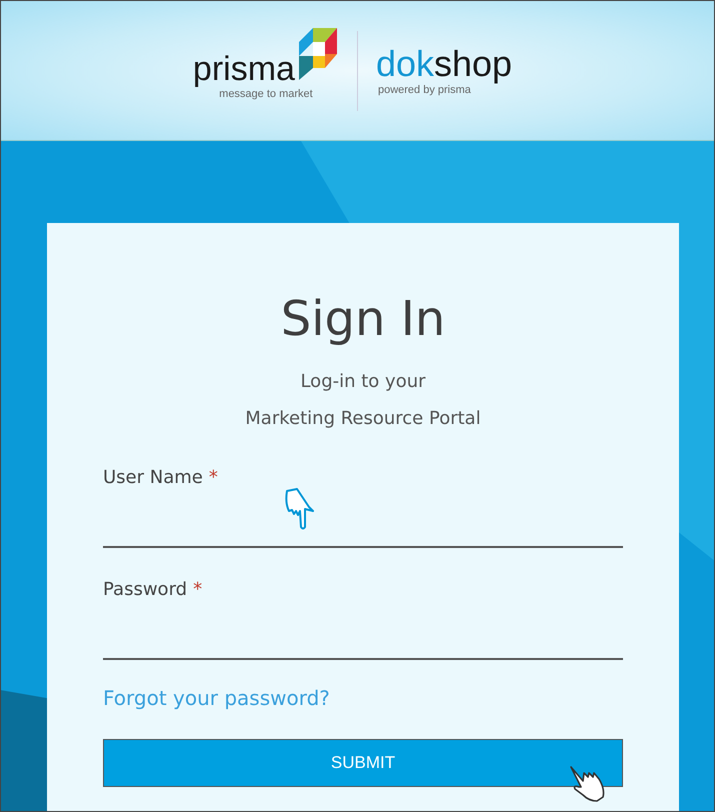 The height and width of the screenshot is (812, 715). I want to click on shop-tagline: powered by prisma, so click(424, 90).